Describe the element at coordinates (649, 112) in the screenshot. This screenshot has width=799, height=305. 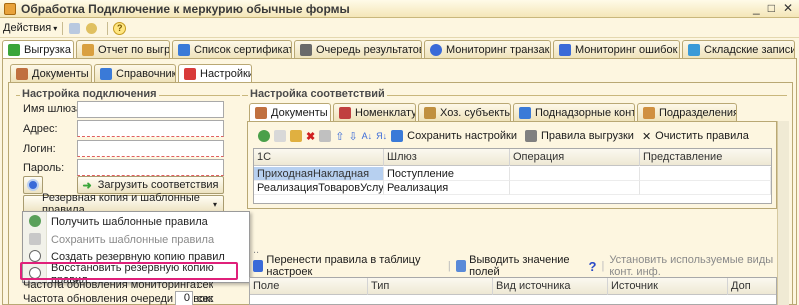
I see `departments-icon` at that location.